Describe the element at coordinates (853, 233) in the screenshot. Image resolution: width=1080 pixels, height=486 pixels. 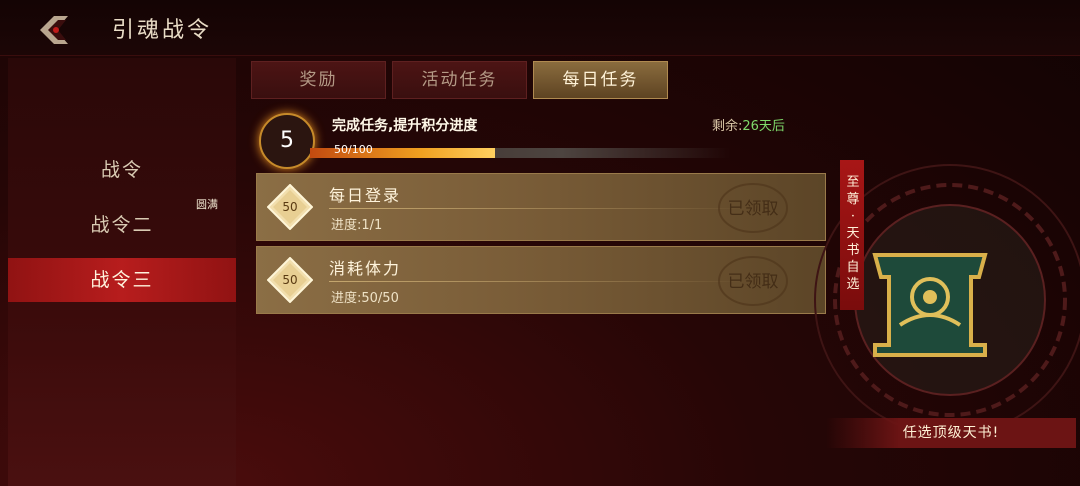
I see `reward-banner-text: 至尊·天书自选` at that location.